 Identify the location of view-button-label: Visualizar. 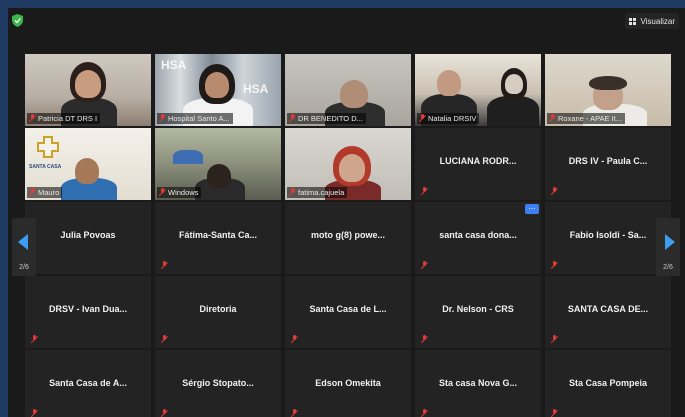
(657, 21).